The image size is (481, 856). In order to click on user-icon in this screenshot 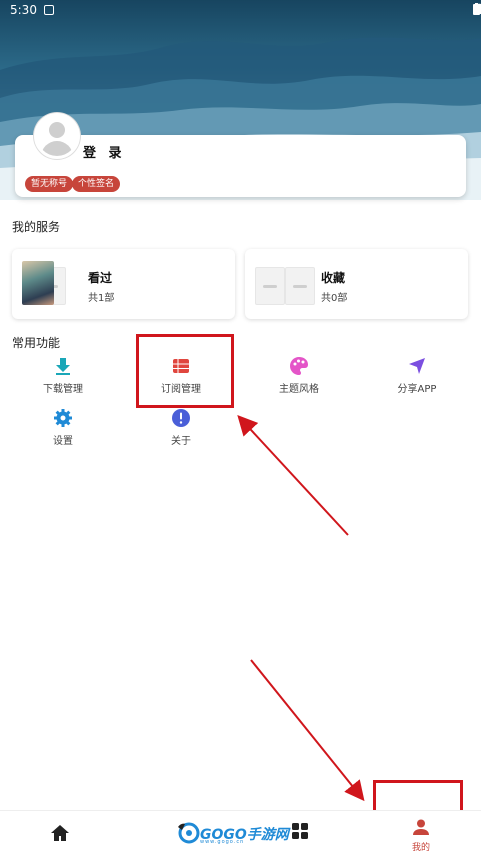, I will do `click(421, 827)`.